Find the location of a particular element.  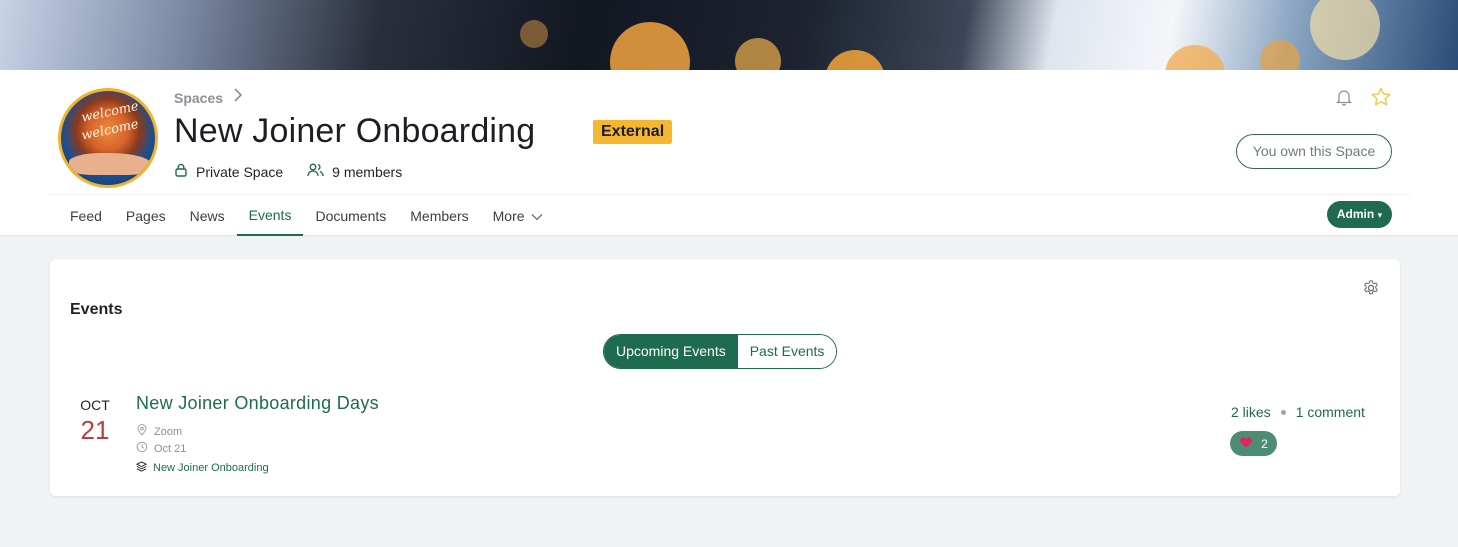

past-events-button: Past Events is located at coordinates (787, 351).